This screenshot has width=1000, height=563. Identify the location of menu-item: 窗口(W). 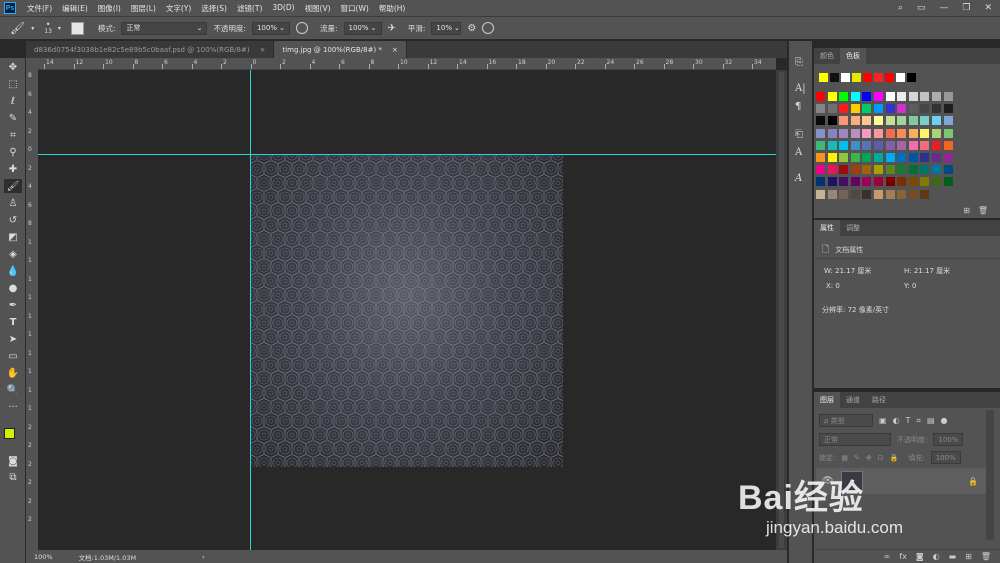
(355, 8).